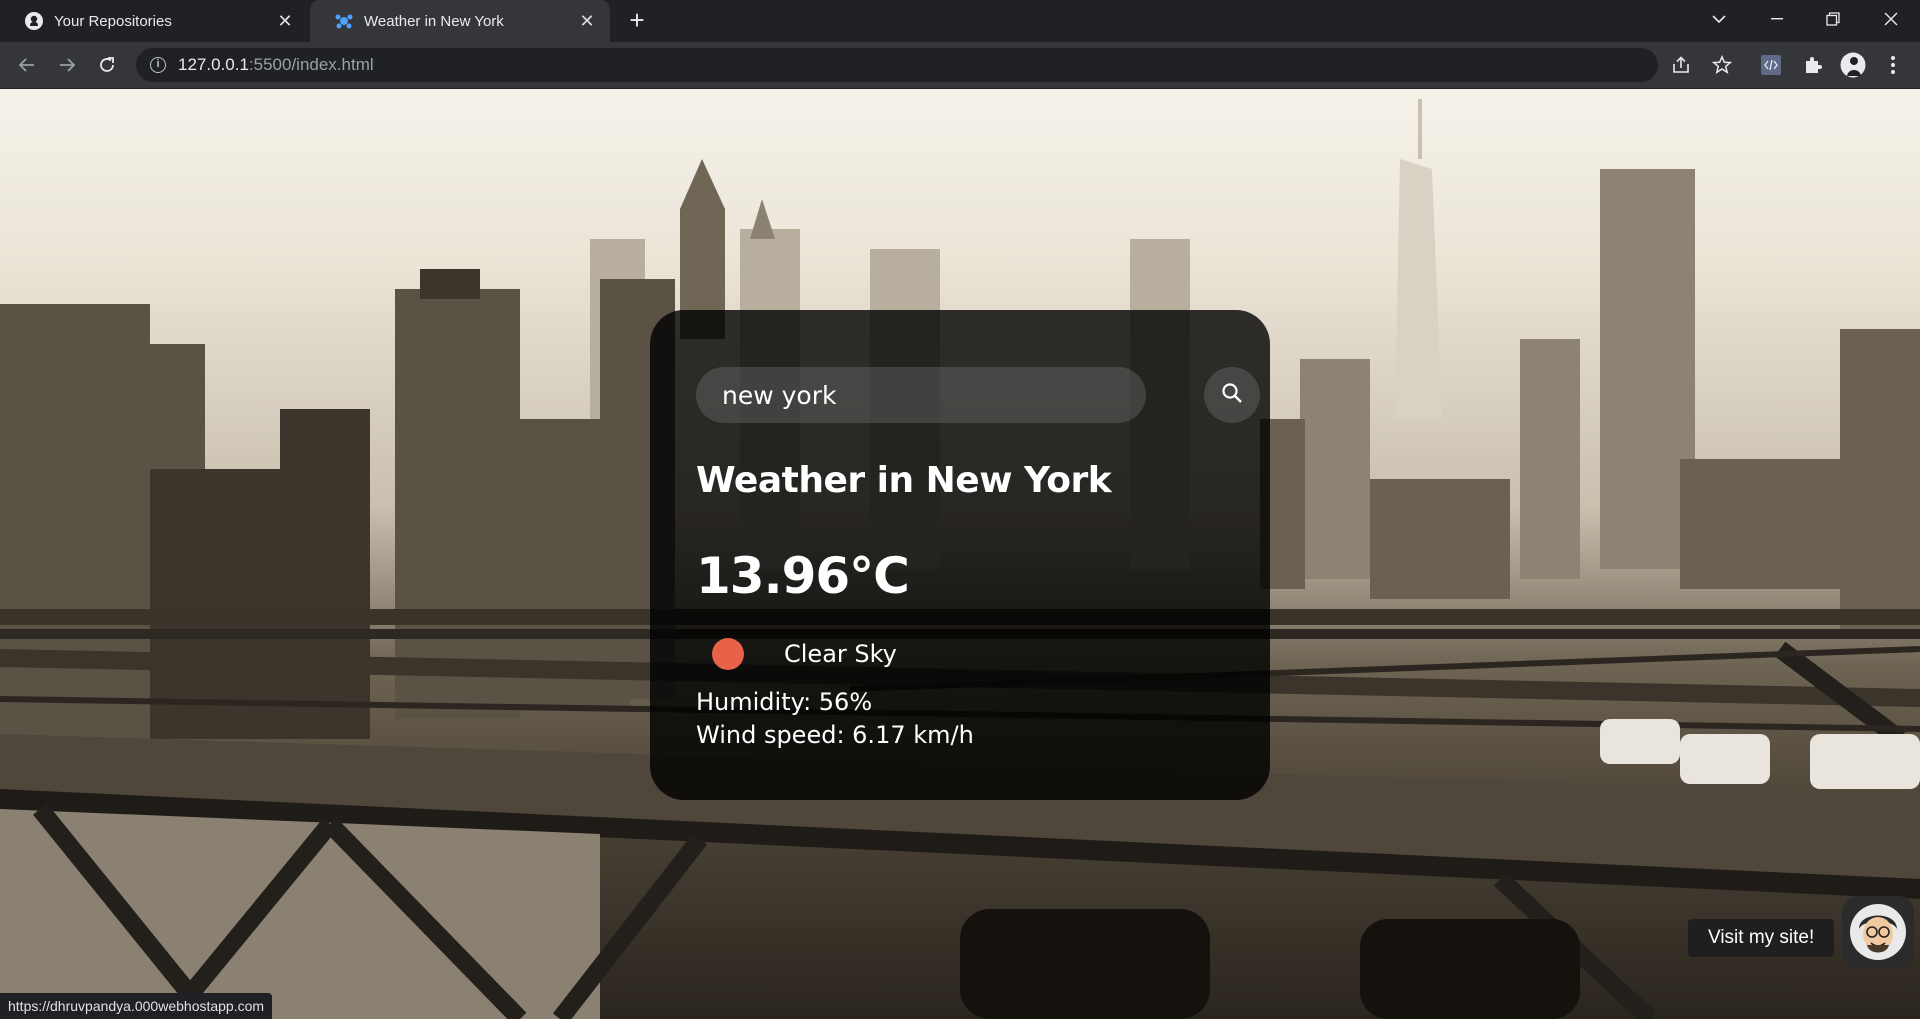 This screenshot has height=1019, width=1920. Describe the element at coordinates (434, 21) in the screenshot. I see `tab-title: Weather in New York` at that location.